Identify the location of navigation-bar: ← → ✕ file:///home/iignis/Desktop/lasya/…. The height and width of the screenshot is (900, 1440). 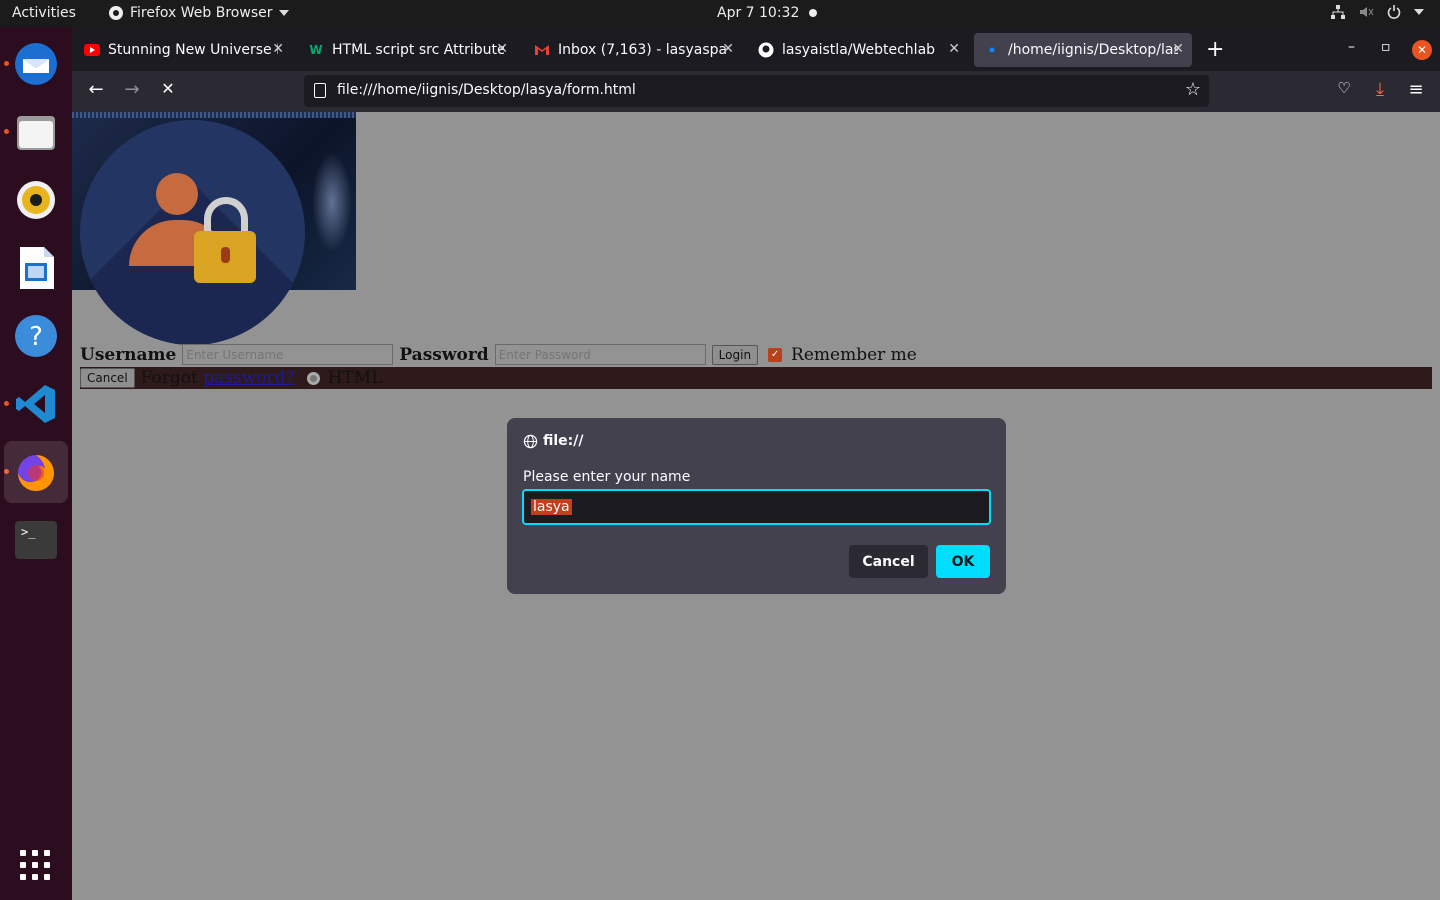
(756, 91).